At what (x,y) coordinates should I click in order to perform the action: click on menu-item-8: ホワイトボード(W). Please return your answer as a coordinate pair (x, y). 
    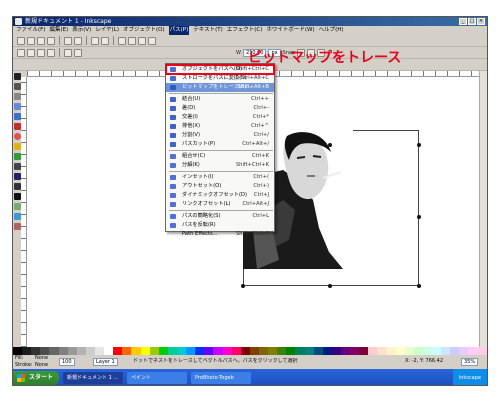
    Looking at the image, I should click on (290, 30).